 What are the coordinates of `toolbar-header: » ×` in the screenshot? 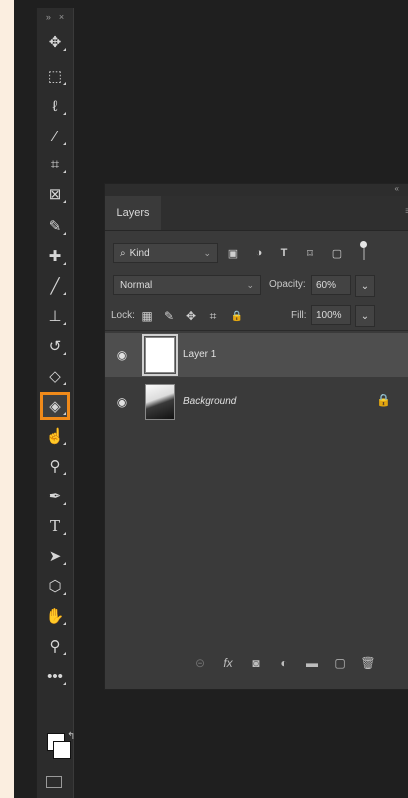 It's located at (55, 17).